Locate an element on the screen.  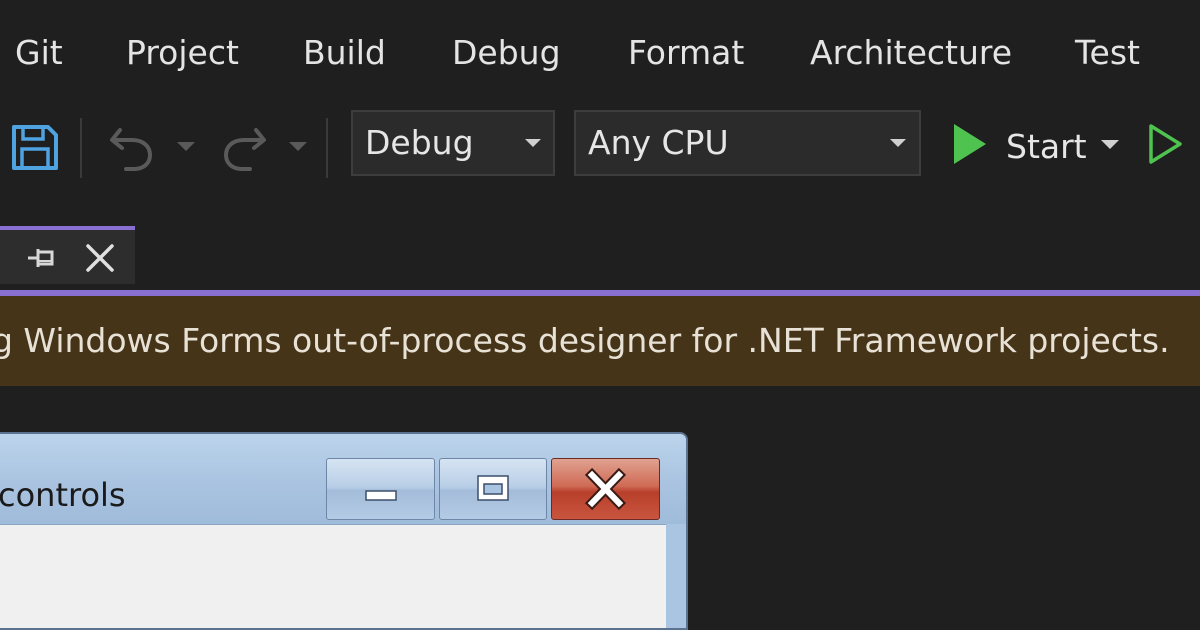
redo-dropdown-icon is located at coordinates (298, 146).